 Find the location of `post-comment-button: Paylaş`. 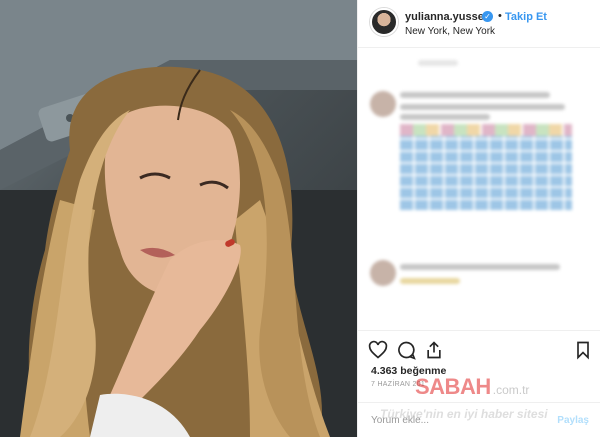

post-comment-button: Paylaş is located at coordinates (573, 420).